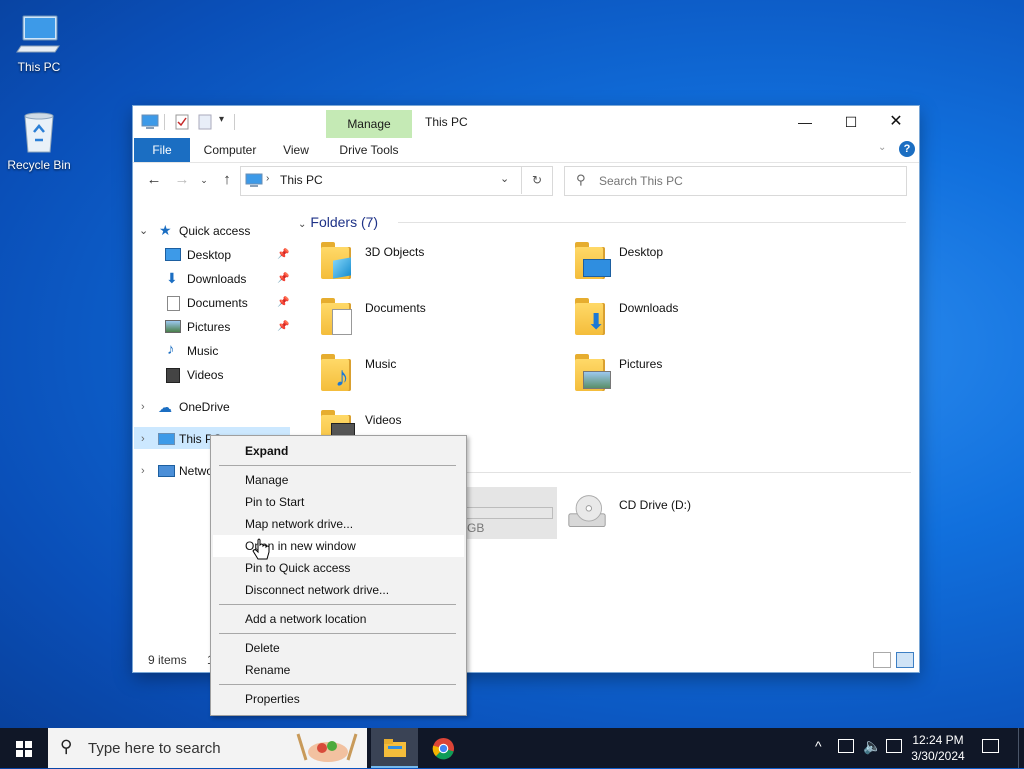  Describe the element at coordinates (1021, 748) in the screenshot. I see `show-desktop-button` at that location.